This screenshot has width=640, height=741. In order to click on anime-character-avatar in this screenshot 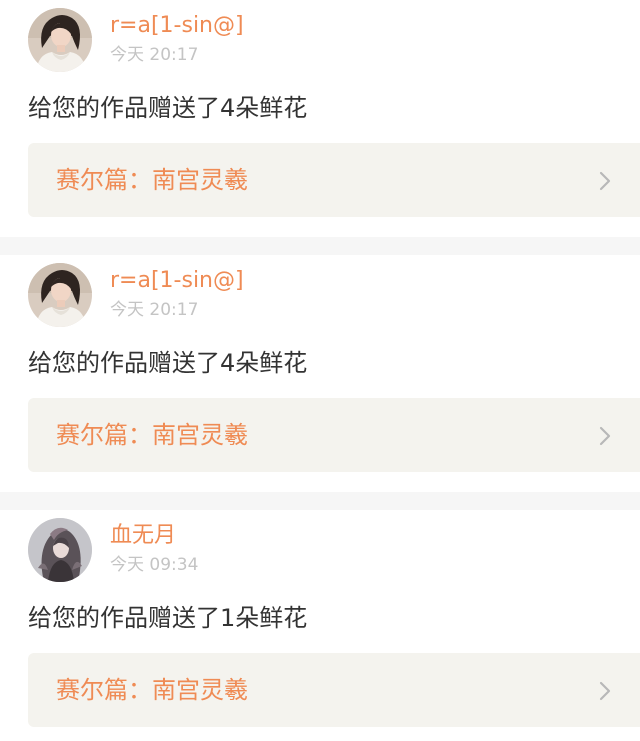, I will do `click(60, 550)`.